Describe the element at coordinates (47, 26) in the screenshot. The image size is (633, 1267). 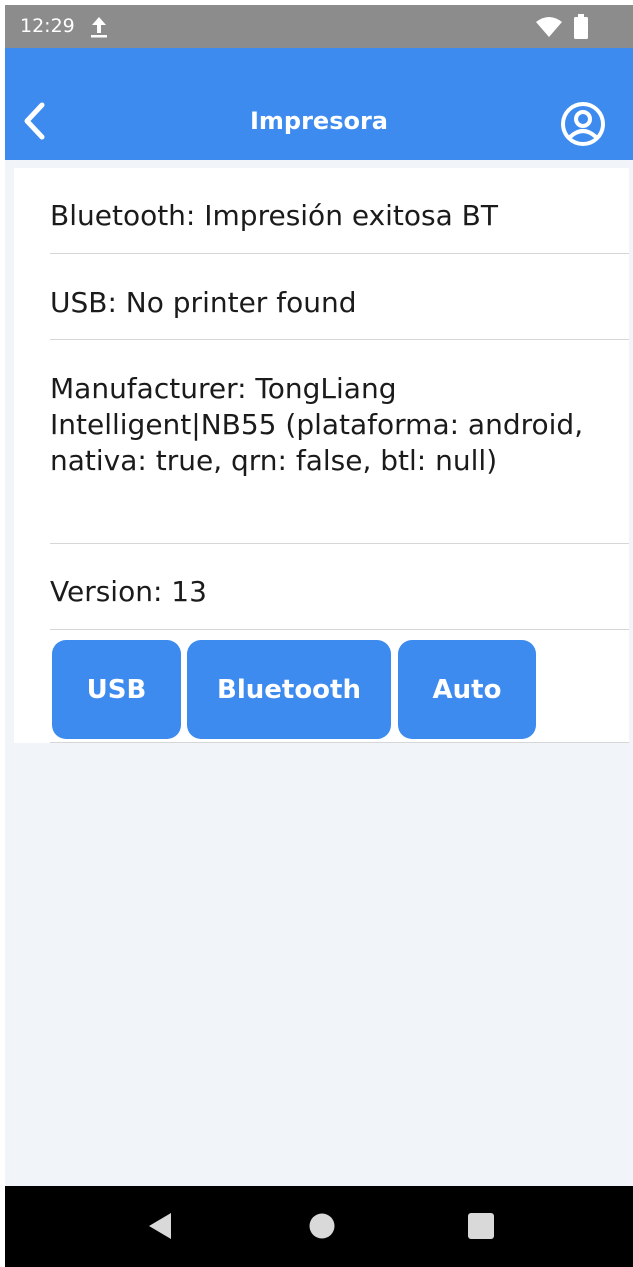
I see `status-time: 12:29` at that location.